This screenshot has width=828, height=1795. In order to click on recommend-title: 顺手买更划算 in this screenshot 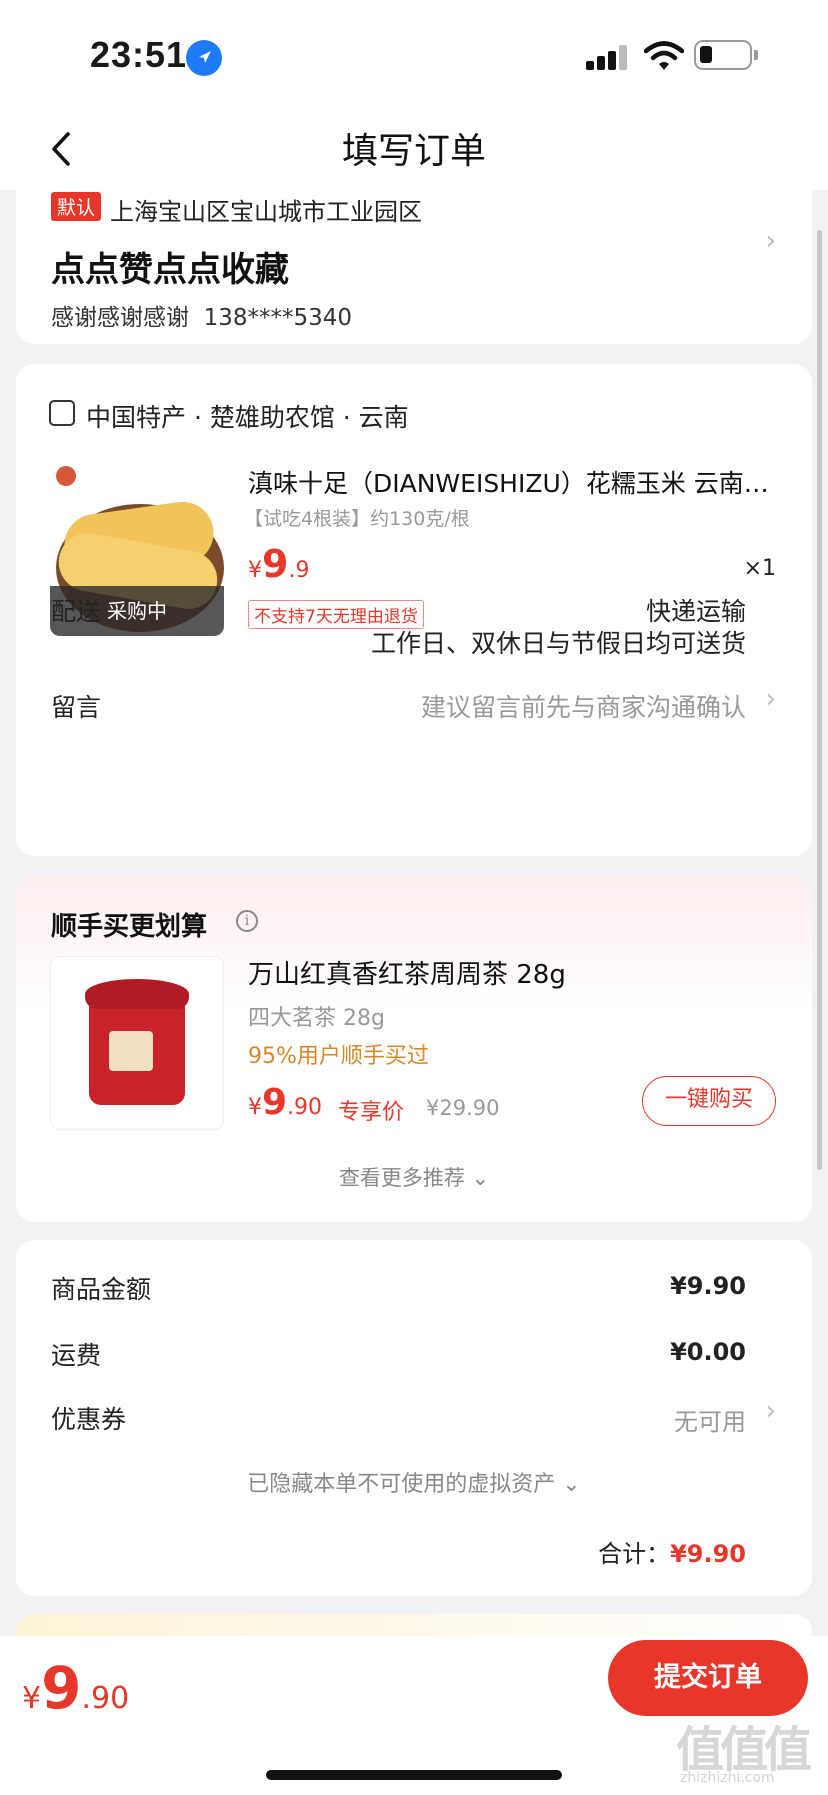, I will do `click(129, 927)`.